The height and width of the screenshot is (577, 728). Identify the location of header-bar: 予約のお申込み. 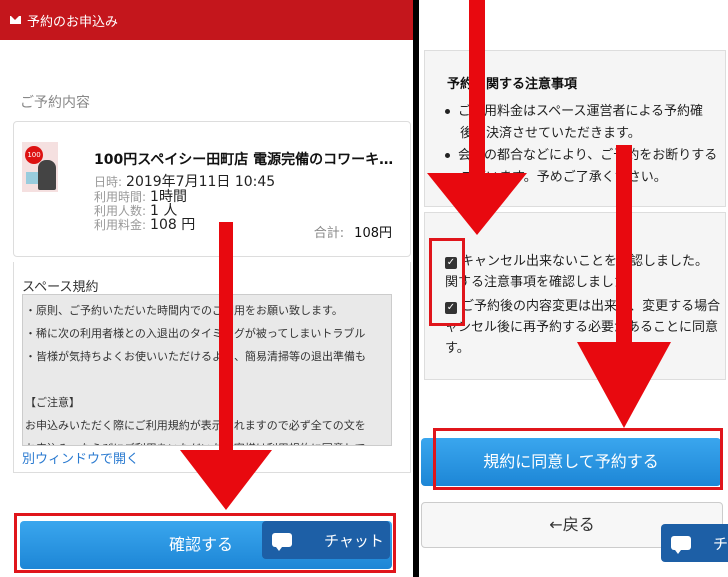
(206, 20).